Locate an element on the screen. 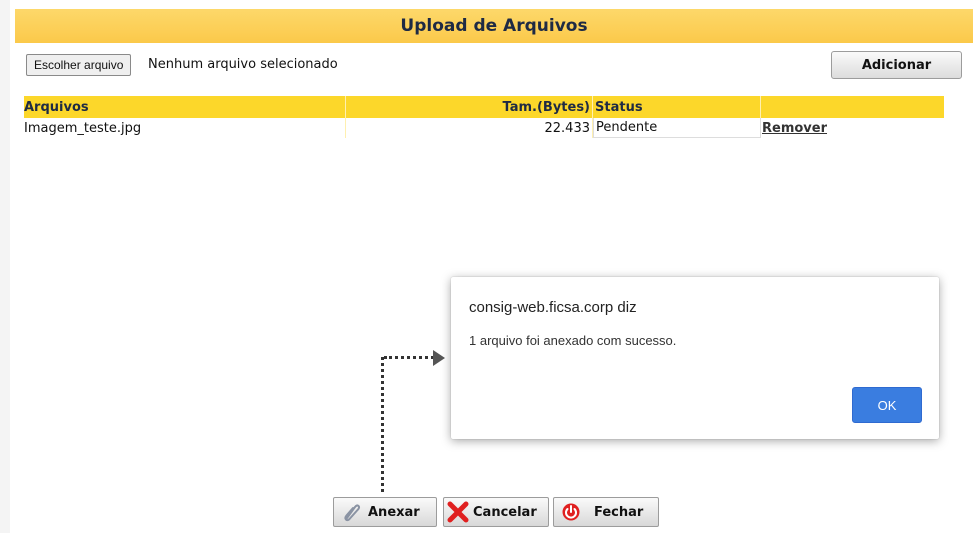  header-files: Arquivos is located at coordinates (185, 107).